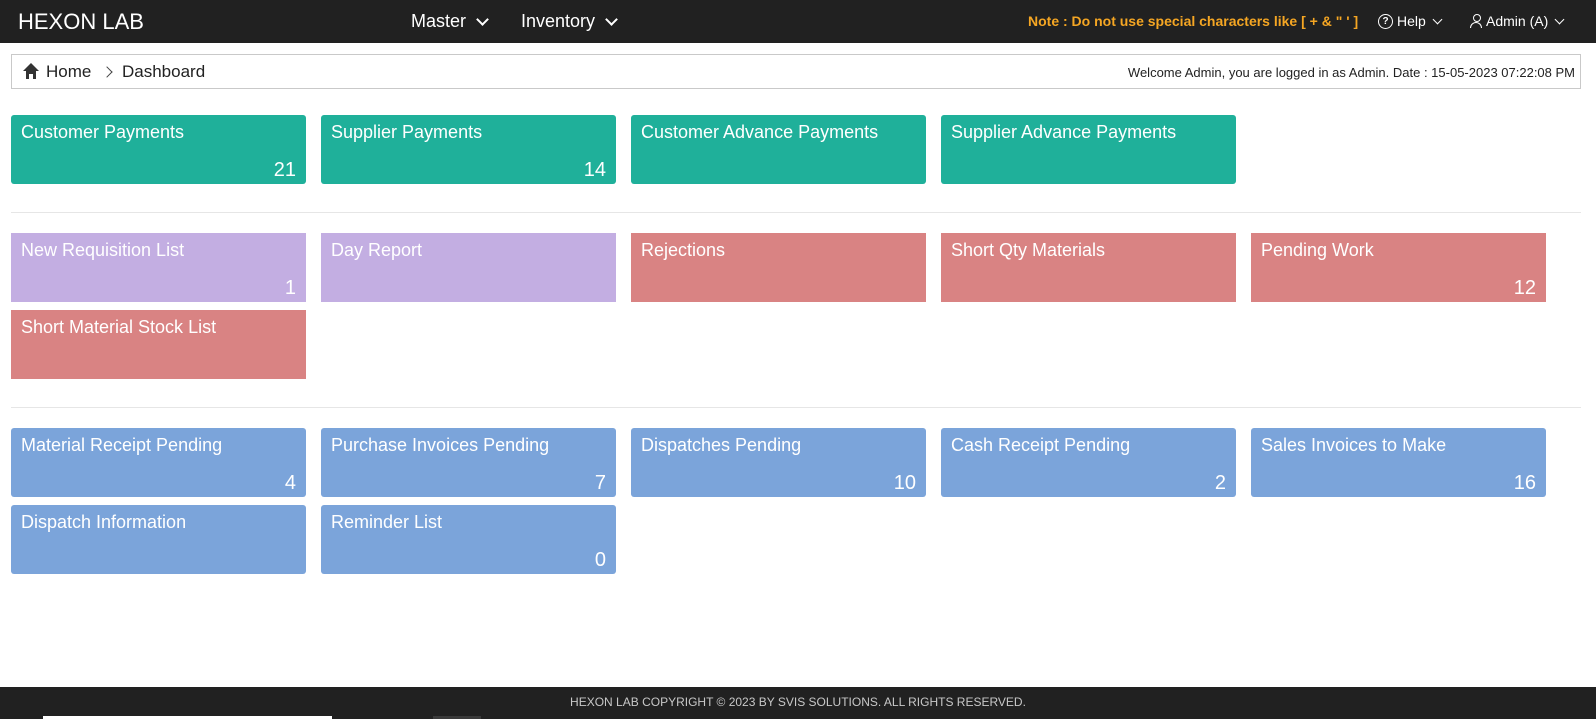  Describe the element at coordinates (31, 71) in the screenshot. I see `home-icon` at that location.